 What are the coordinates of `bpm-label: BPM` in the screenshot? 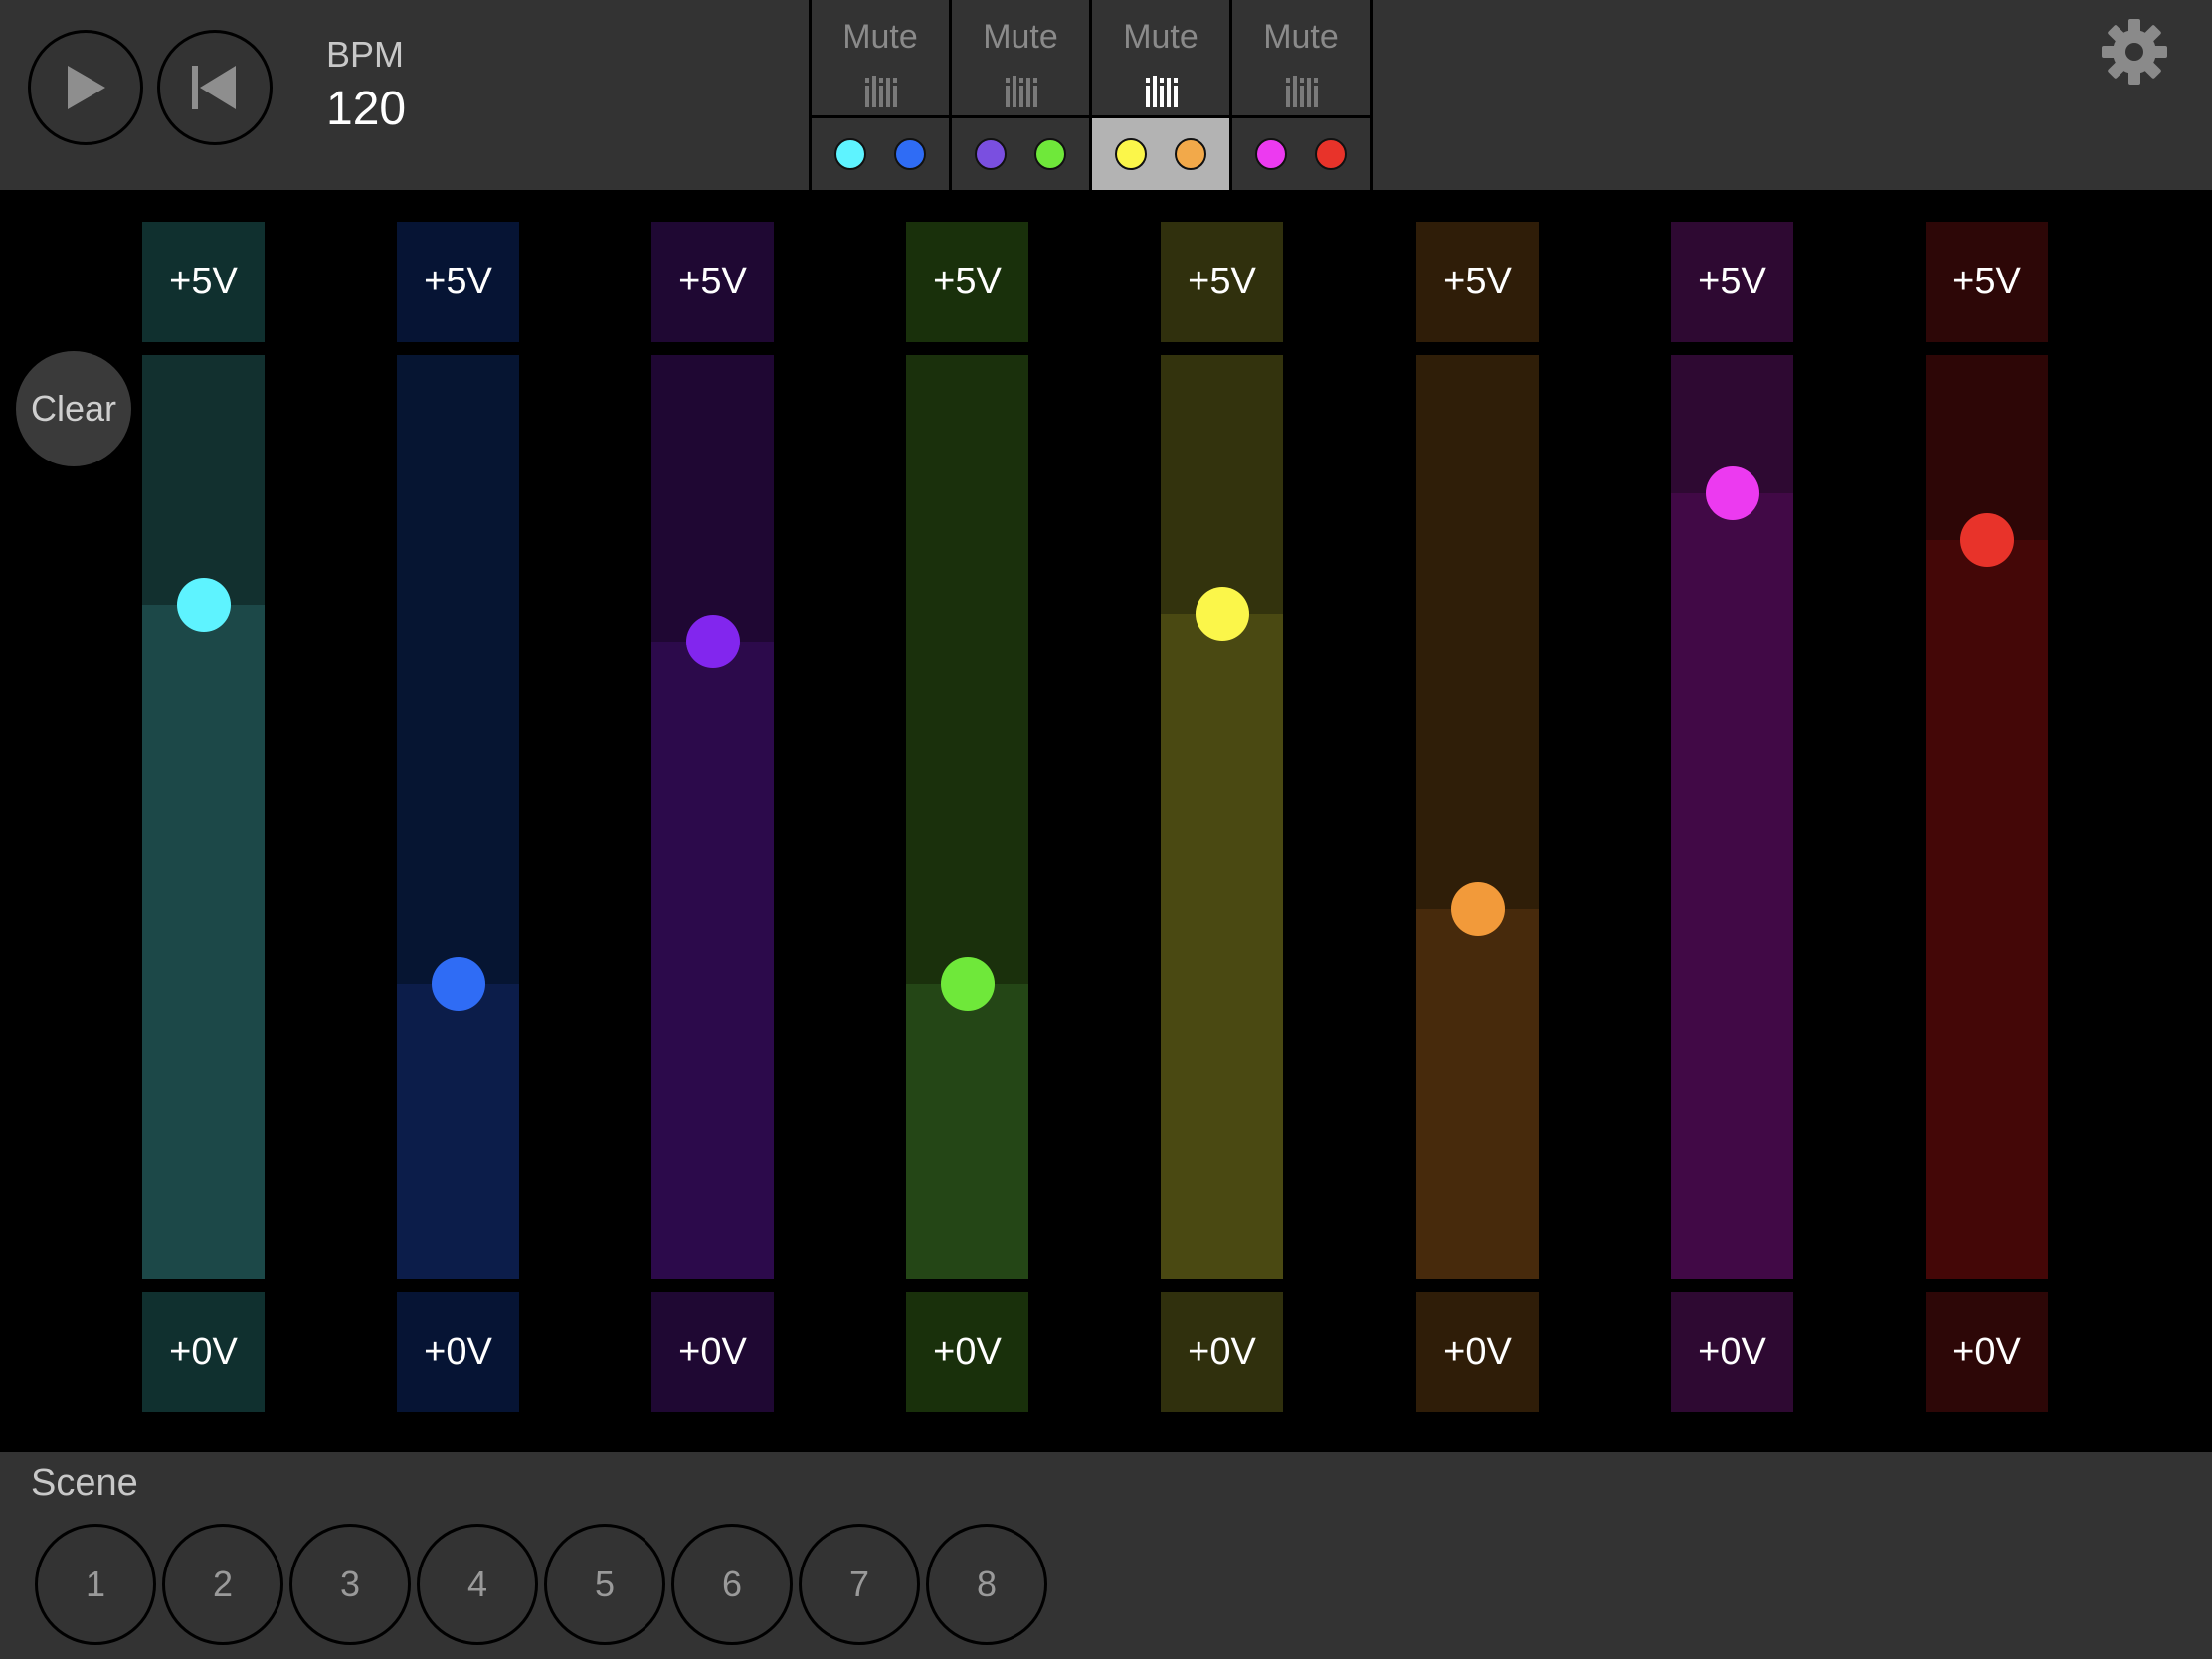 It's located at (365, 54).